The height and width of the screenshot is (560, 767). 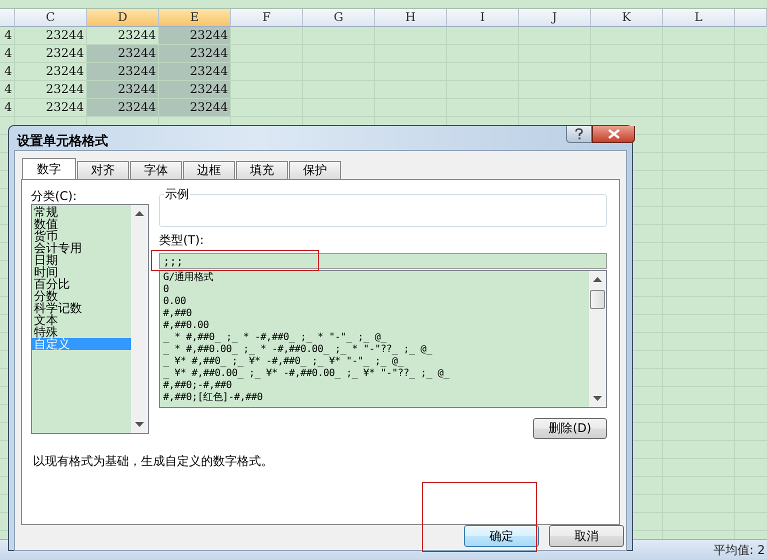 What do you see at coordinates (49, 168) in the screenshot?
I see `tab: 数字` at bounding box center [49, 168].